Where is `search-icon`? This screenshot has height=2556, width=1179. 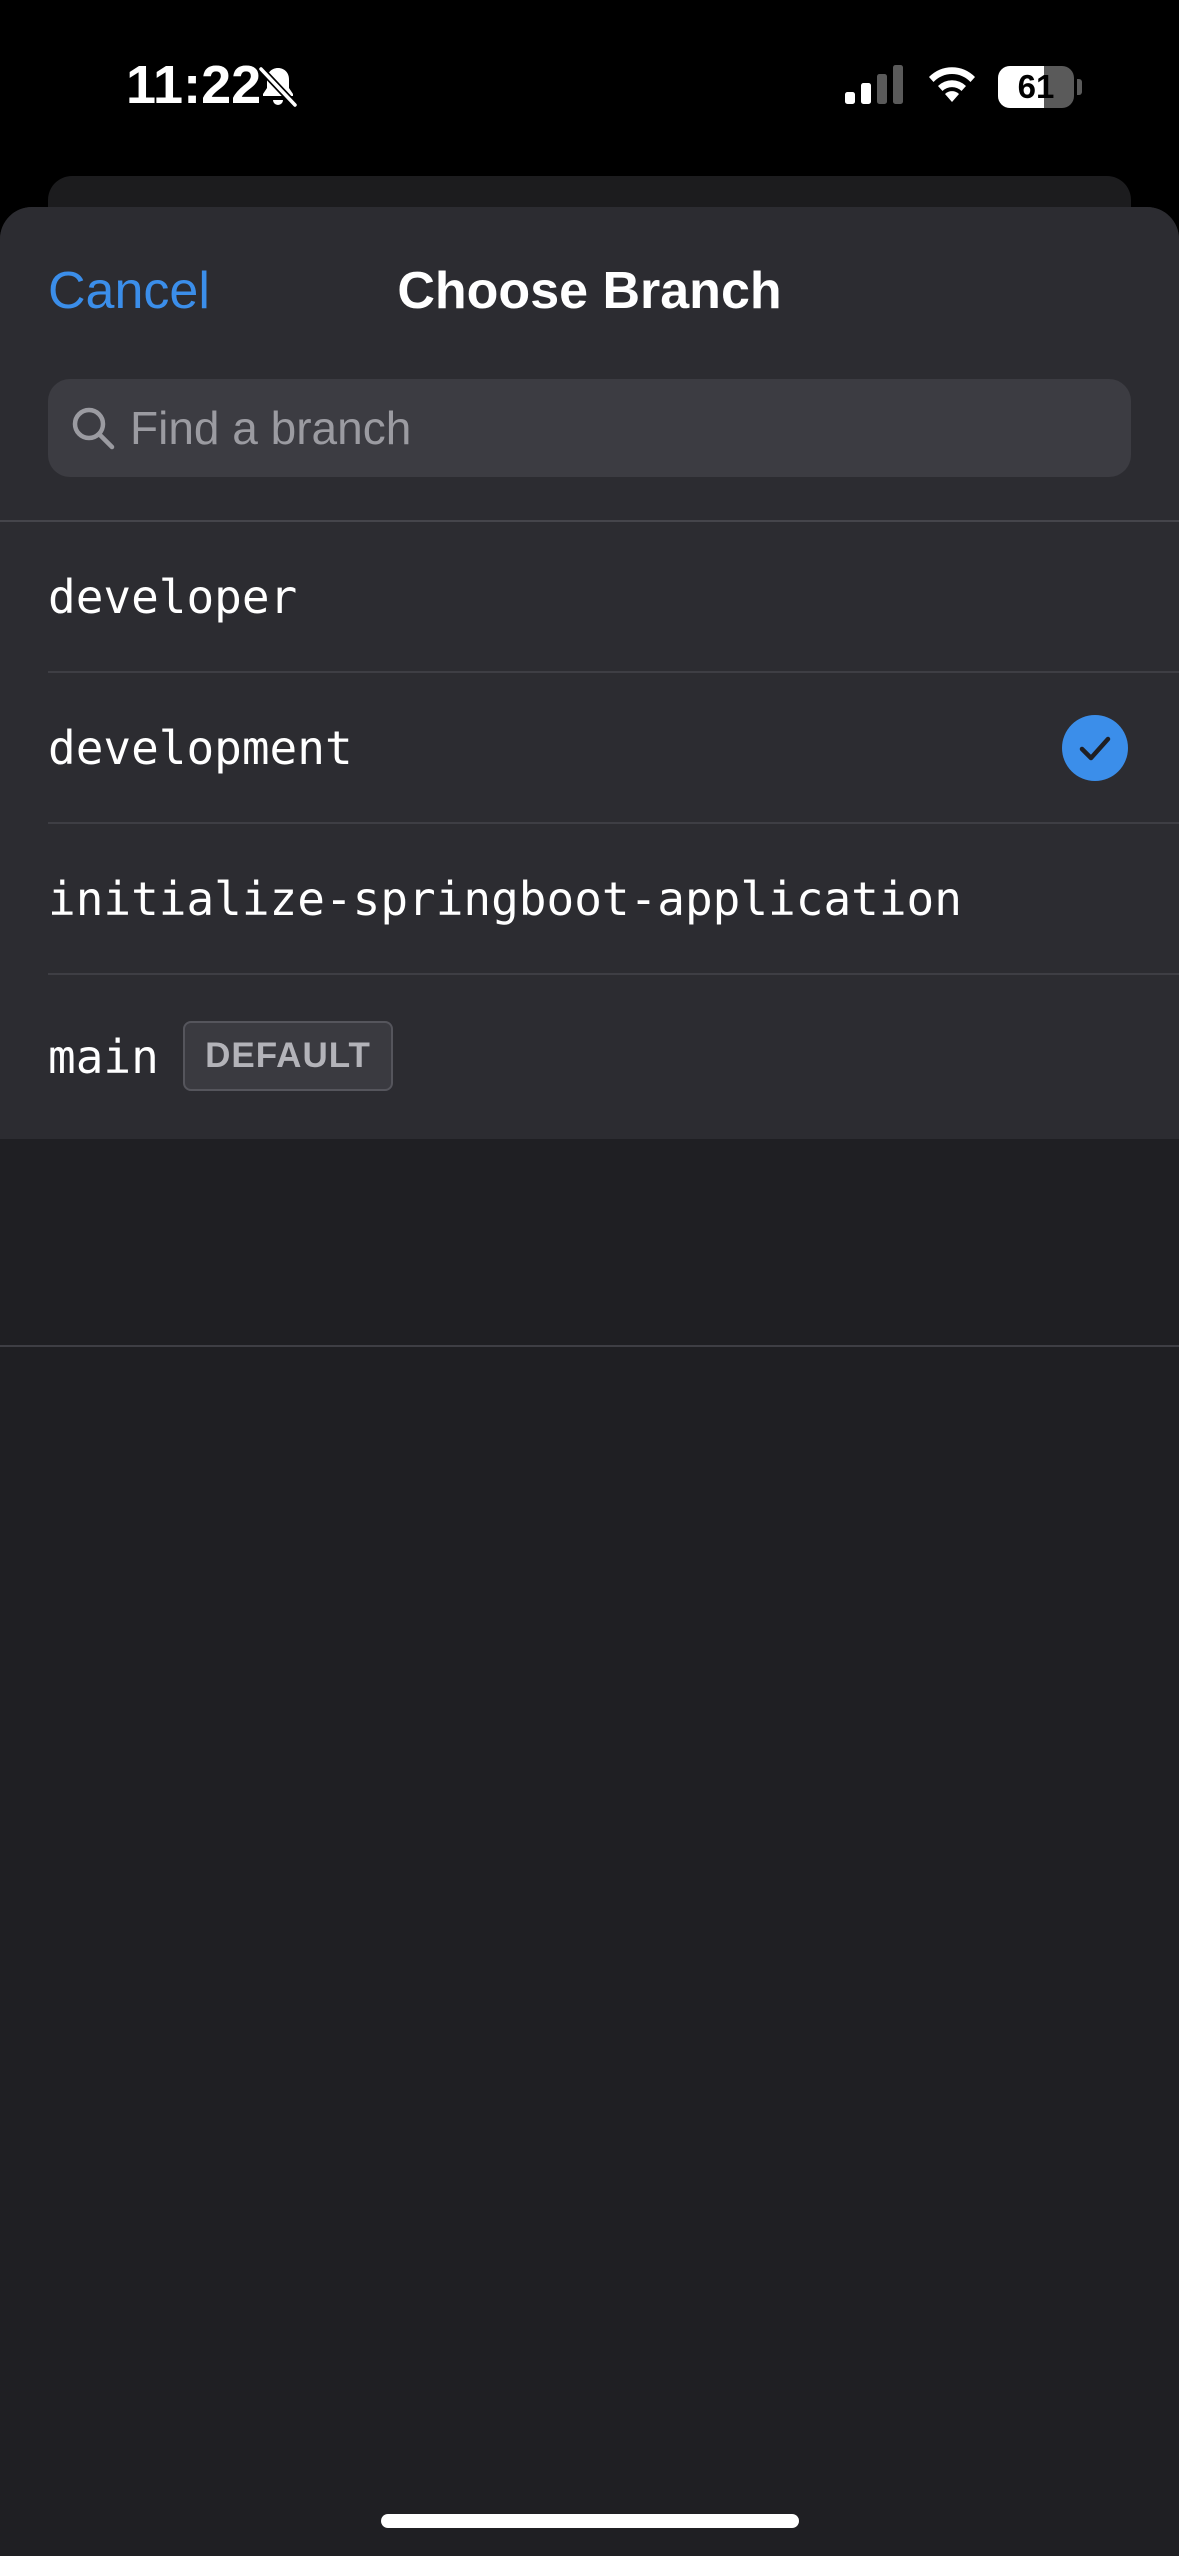 search-icon is located at coordinates (93, 428).